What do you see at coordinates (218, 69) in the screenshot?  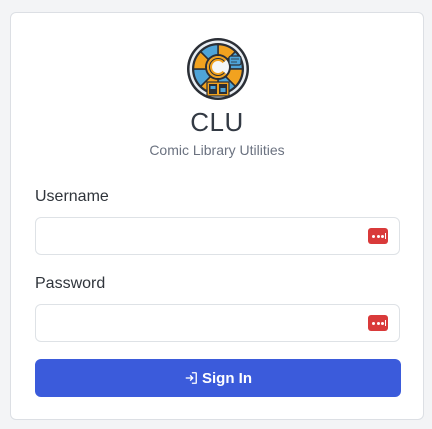 I see `comic-wheel-logo-icon` at bounding box center [218, 69].